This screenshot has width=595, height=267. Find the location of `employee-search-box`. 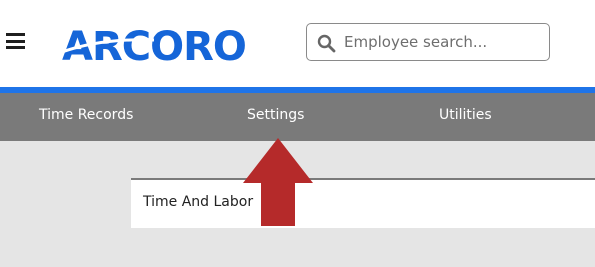

employee-search-box is located at coordinates (428, 42).